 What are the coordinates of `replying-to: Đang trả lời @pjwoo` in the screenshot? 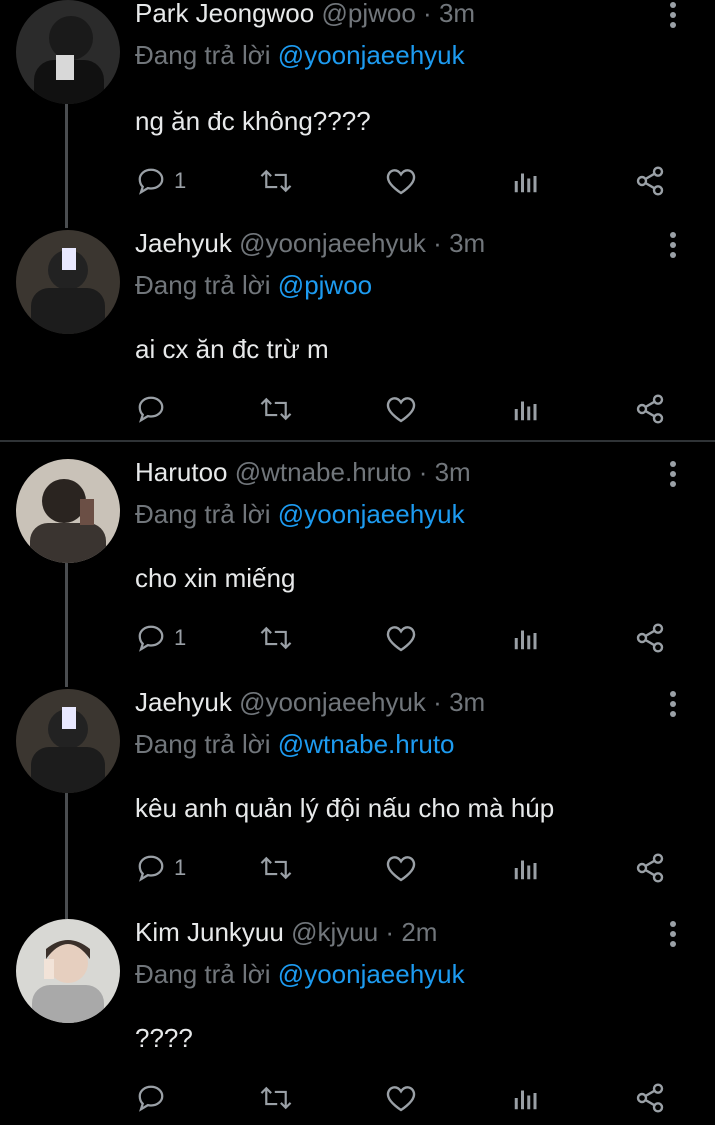 It's located at (253, 285).